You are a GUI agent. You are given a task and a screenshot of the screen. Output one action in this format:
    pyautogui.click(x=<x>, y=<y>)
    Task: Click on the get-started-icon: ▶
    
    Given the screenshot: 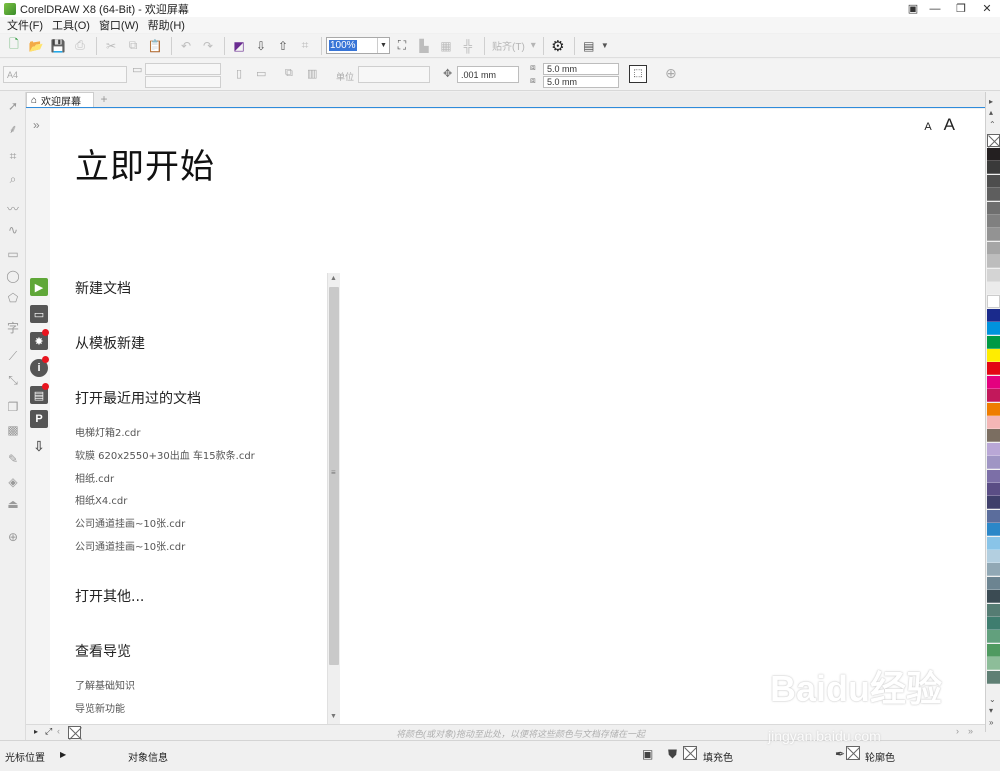 What is the action you would take?
    pyautogui.click(x=39, y=287)
    